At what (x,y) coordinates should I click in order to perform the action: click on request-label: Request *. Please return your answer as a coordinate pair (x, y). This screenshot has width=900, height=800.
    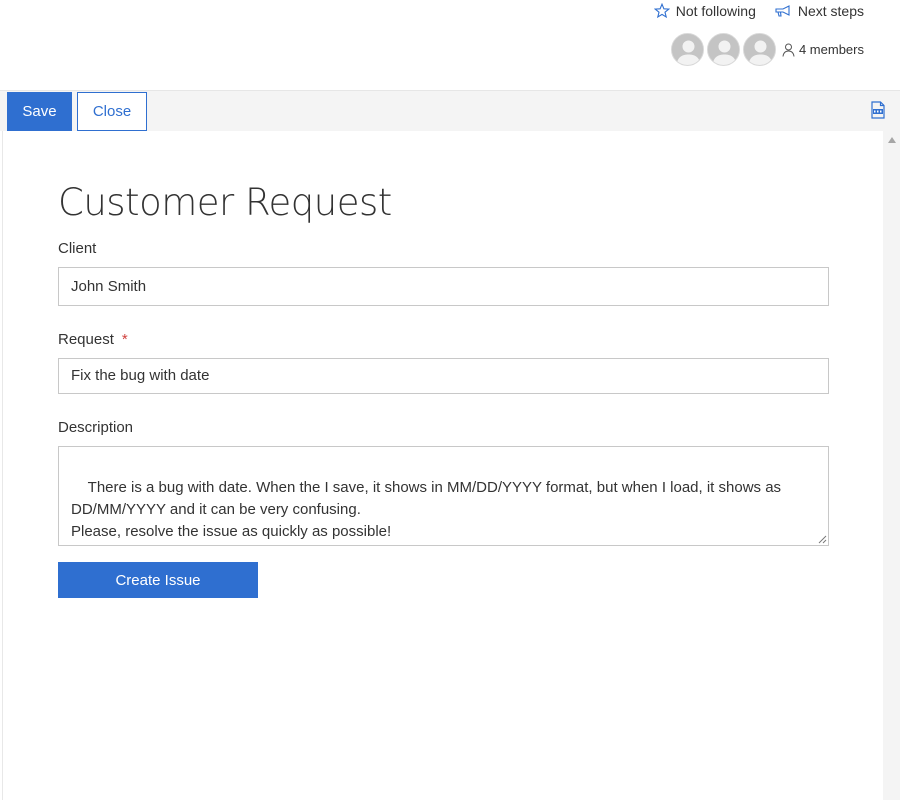
    Looking at the image, I should click on (93, 339).